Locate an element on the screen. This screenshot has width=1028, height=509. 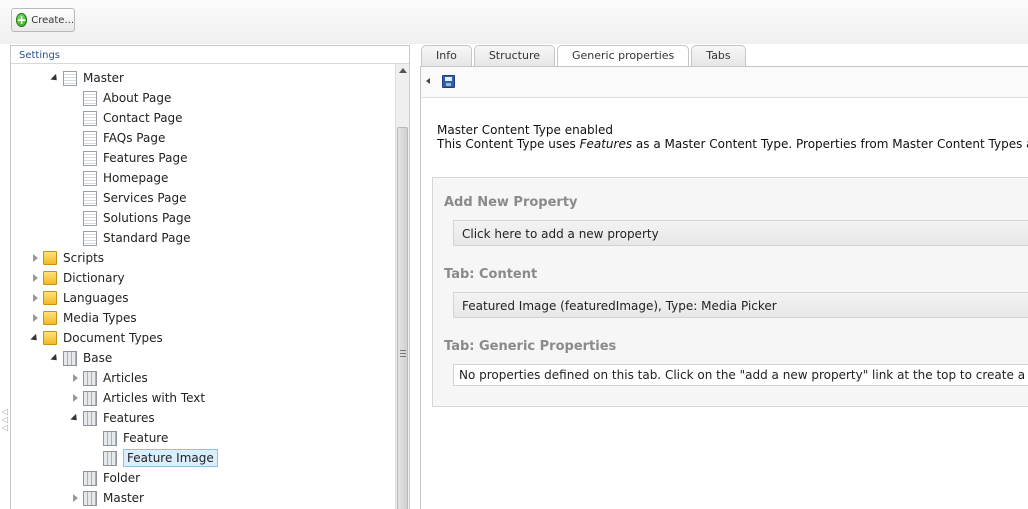
tree-item: Features is located at coordinates (112, 418).